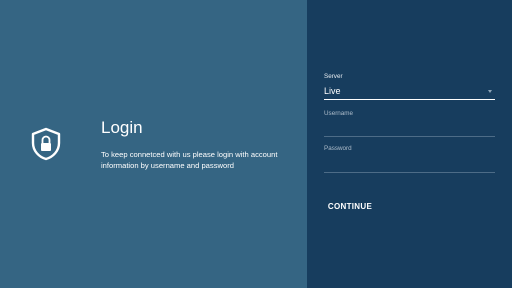 The width and height of the screenshot is (512, 288). What do you see at coordinates (46, 144) in the screenshot?
I see `shield-lock-icon` at bounding box center [46, 144].